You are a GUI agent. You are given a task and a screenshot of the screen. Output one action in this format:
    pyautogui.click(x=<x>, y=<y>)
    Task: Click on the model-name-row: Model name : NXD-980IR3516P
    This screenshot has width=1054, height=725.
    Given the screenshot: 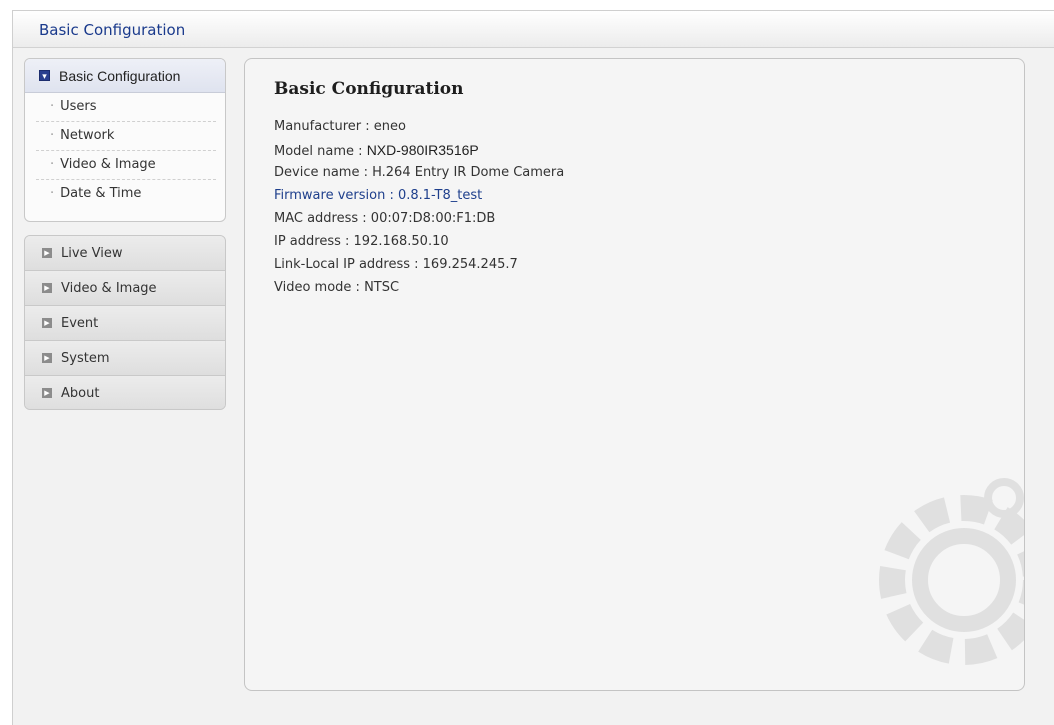 What is the action you would take?
    pyautogui.click(x=419, y=151)
    